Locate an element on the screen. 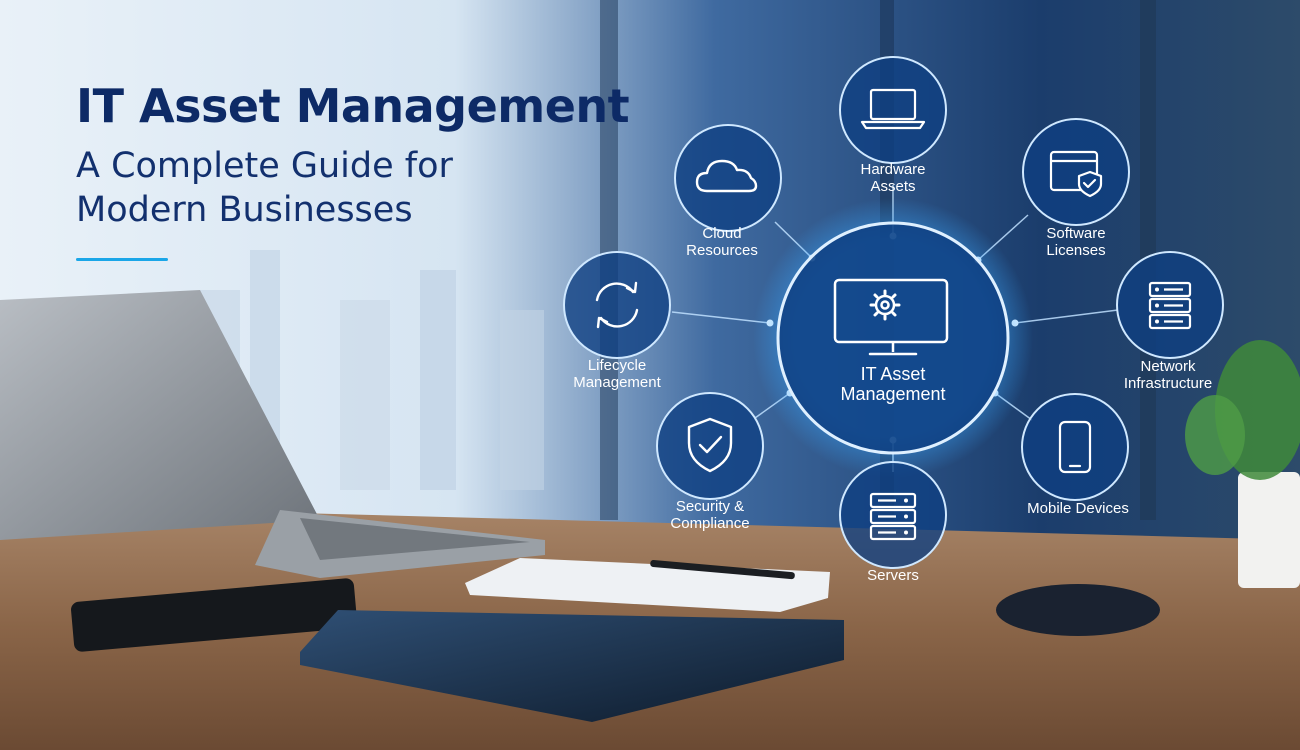  node-servers: Servers is located at coordinates (893, 522).